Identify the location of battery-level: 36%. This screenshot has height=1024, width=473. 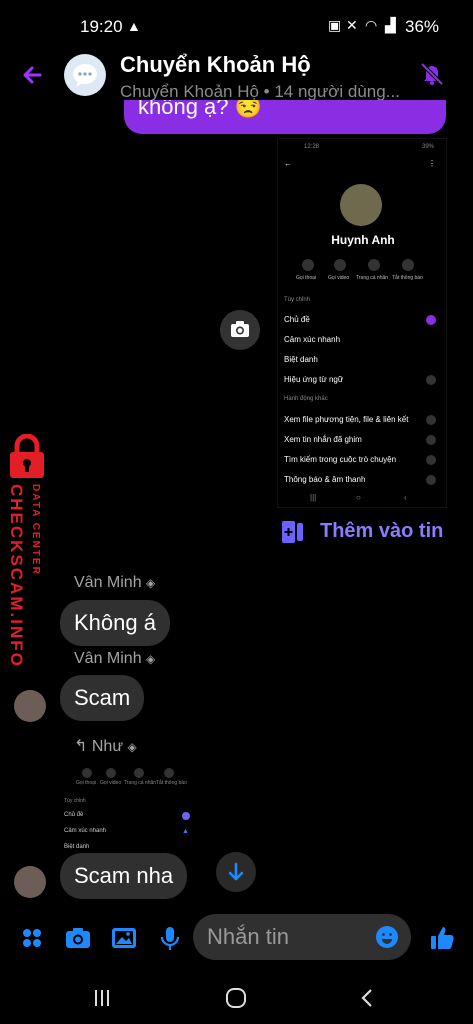
(422, 26).